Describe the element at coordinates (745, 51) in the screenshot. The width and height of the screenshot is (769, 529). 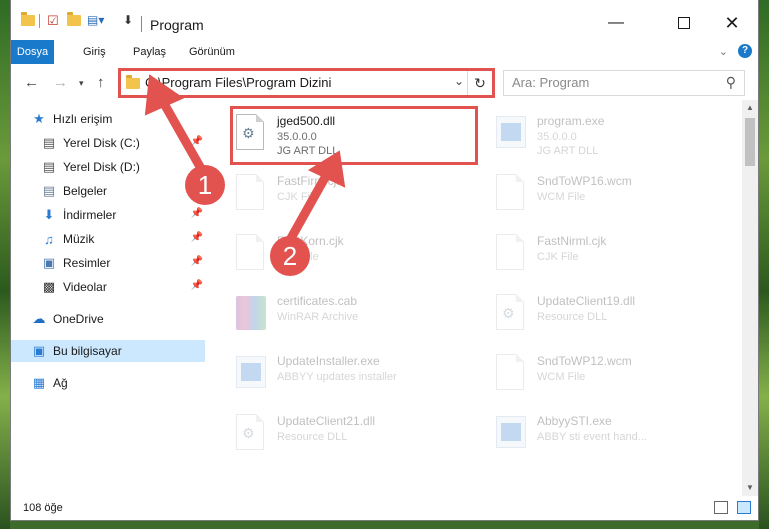
I see `help-icon: ?` at that location.